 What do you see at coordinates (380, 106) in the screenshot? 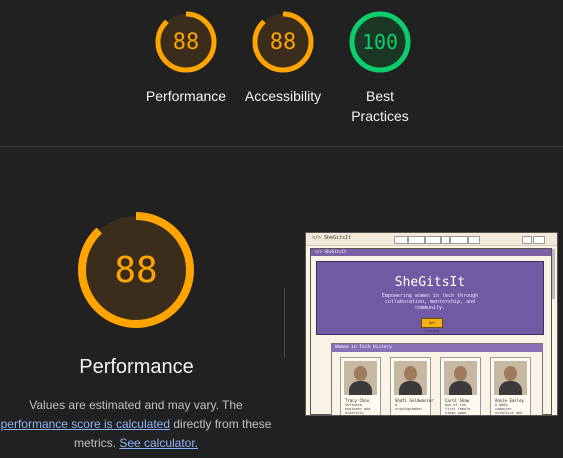
I see `best-practices-label: Best Practices` at bounding box center [380, 106].